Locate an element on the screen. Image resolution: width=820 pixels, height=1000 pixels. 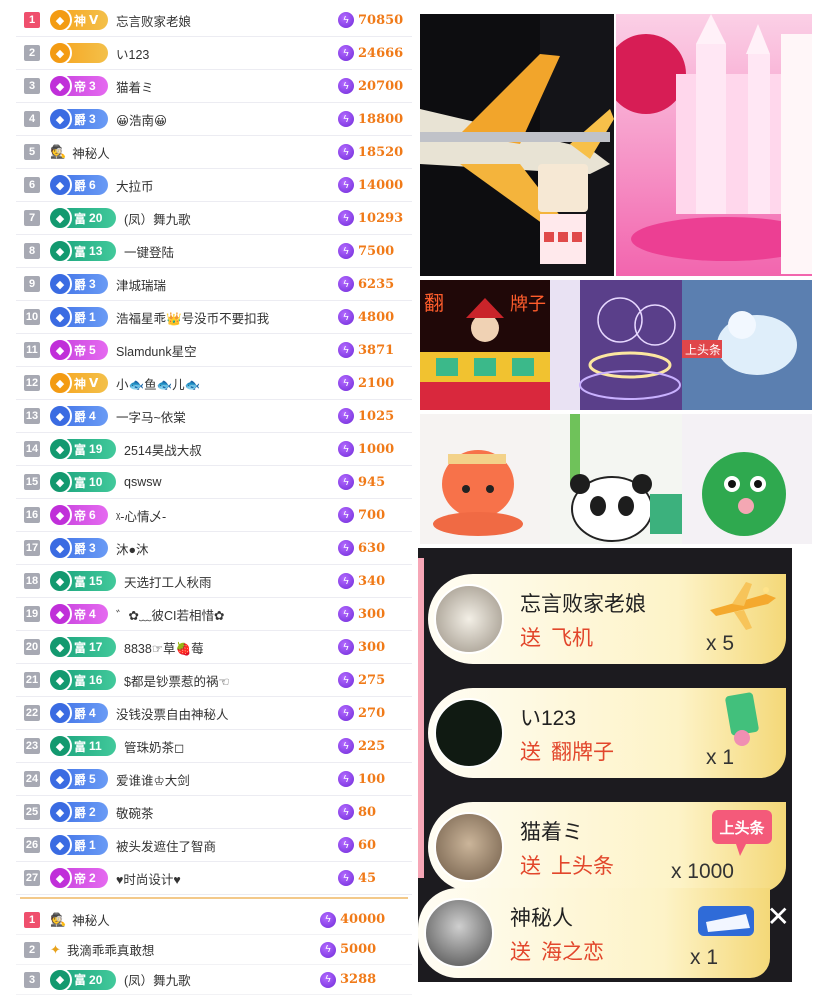
gift-sender-name: 猫着ミ is located at coordinates (551, 832).